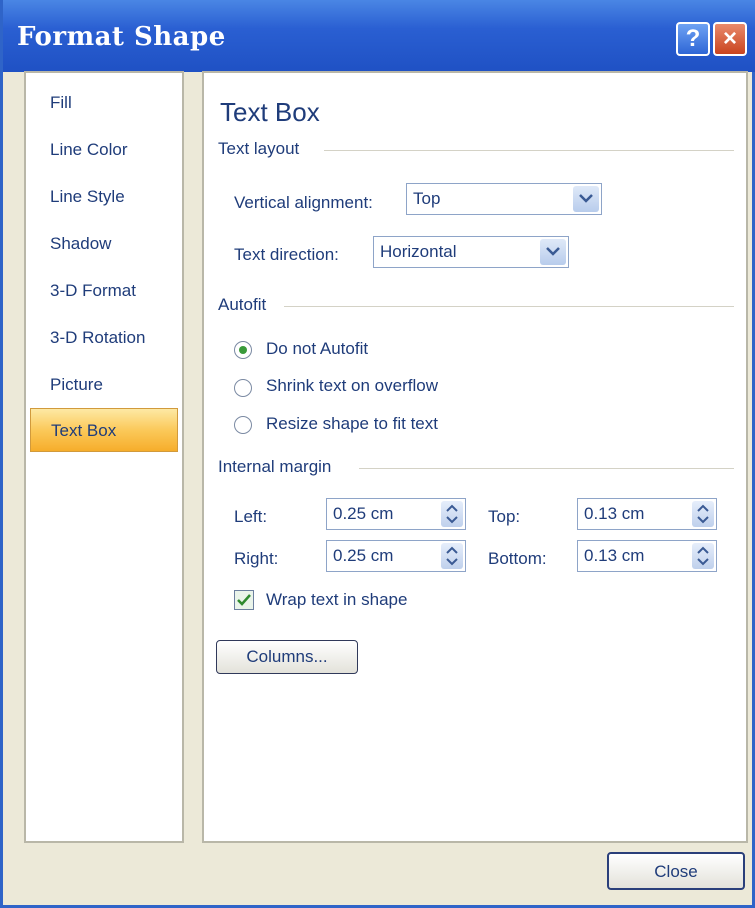 The width and height of the screenshot is (755, 908). I want to click on nav-item-shadow: Shadow, so click(104, 244).